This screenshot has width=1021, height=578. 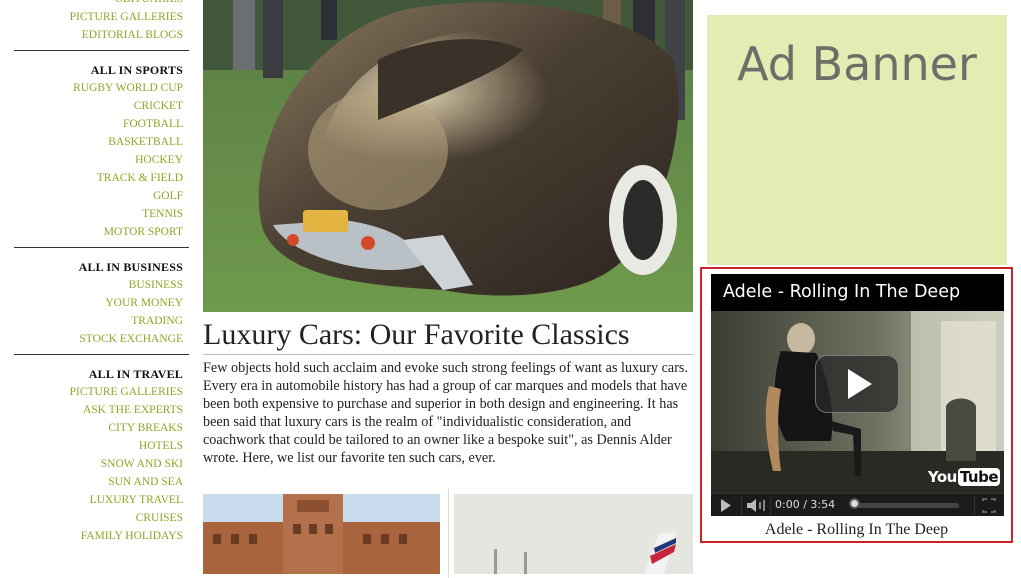 I want to click on ad-banner-label: Ad Banner, so click(x=857, y=64).